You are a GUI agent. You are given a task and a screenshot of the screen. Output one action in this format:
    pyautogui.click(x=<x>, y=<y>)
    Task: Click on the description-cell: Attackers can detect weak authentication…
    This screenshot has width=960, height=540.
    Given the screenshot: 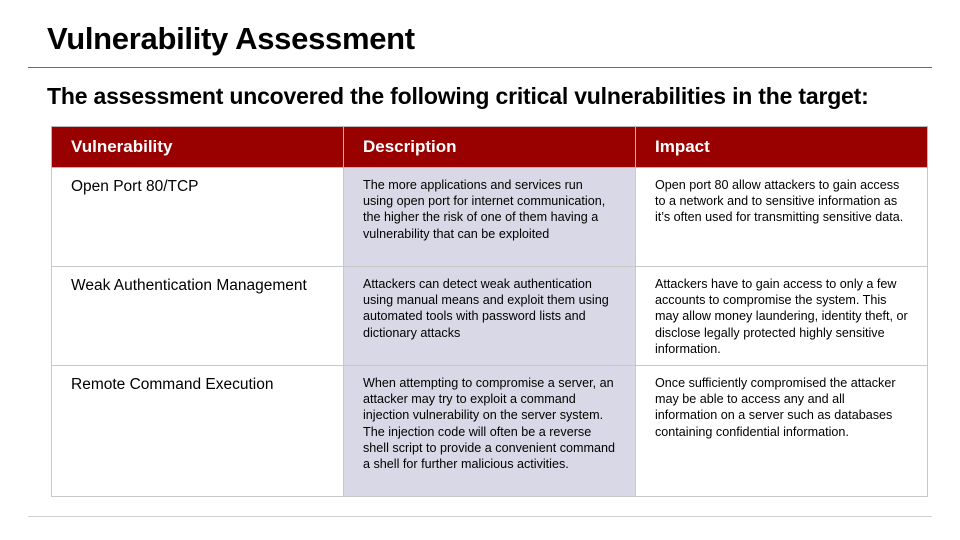 What is the action you would take?
    pyautogui.click(x=489, y=316)
    